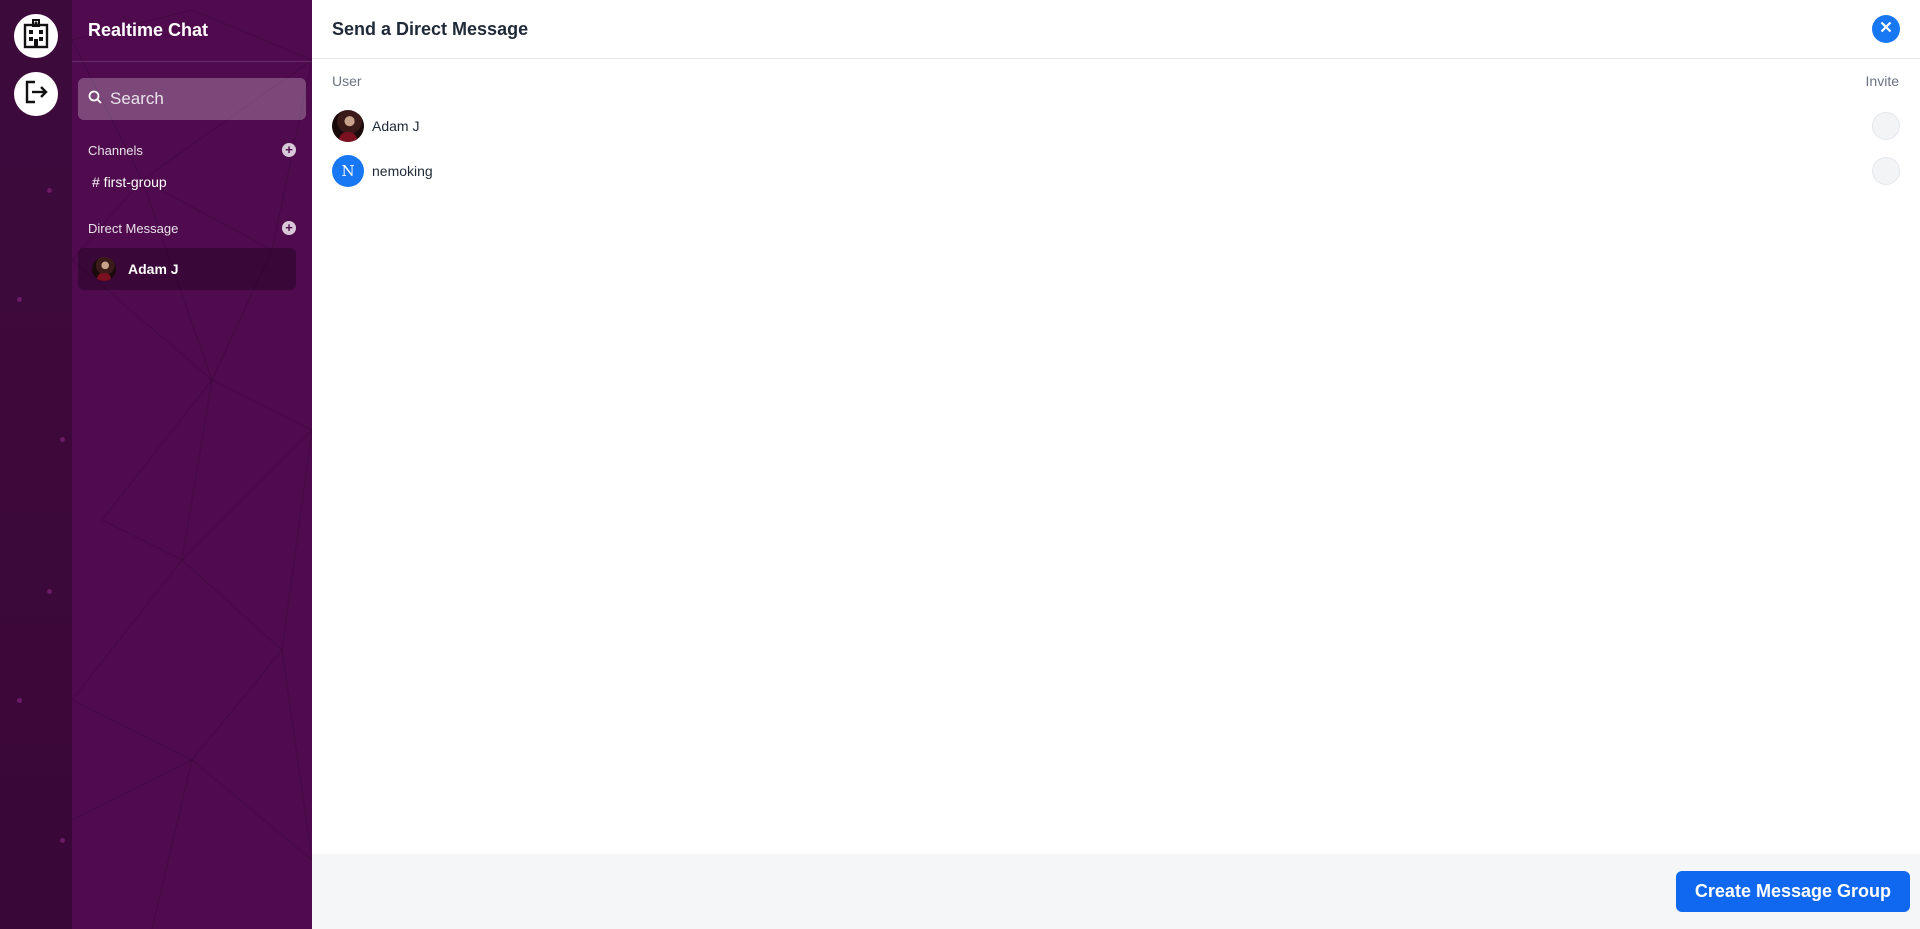 The height and width of the screenshot is (929, 1920). Describe the element at coordinates (205, 99) in the screenshot. I see `search-input` at that location.